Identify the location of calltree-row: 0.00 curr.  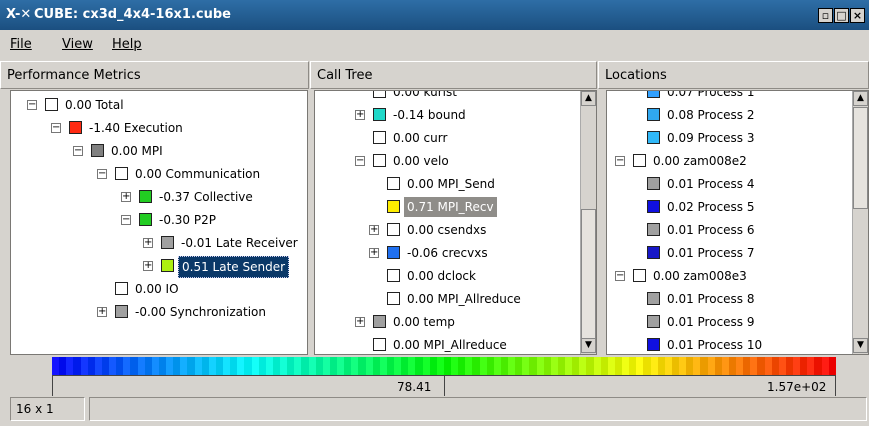
(455, 138).